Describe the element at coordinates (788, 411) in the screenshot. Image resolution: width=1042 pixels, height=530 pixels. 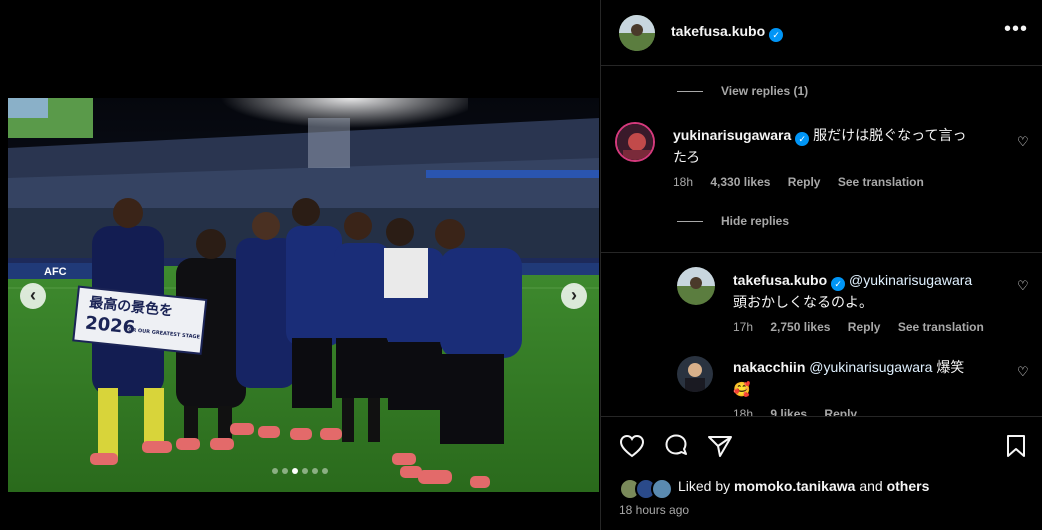
I see `reply-likes: 9 likes` at that location.